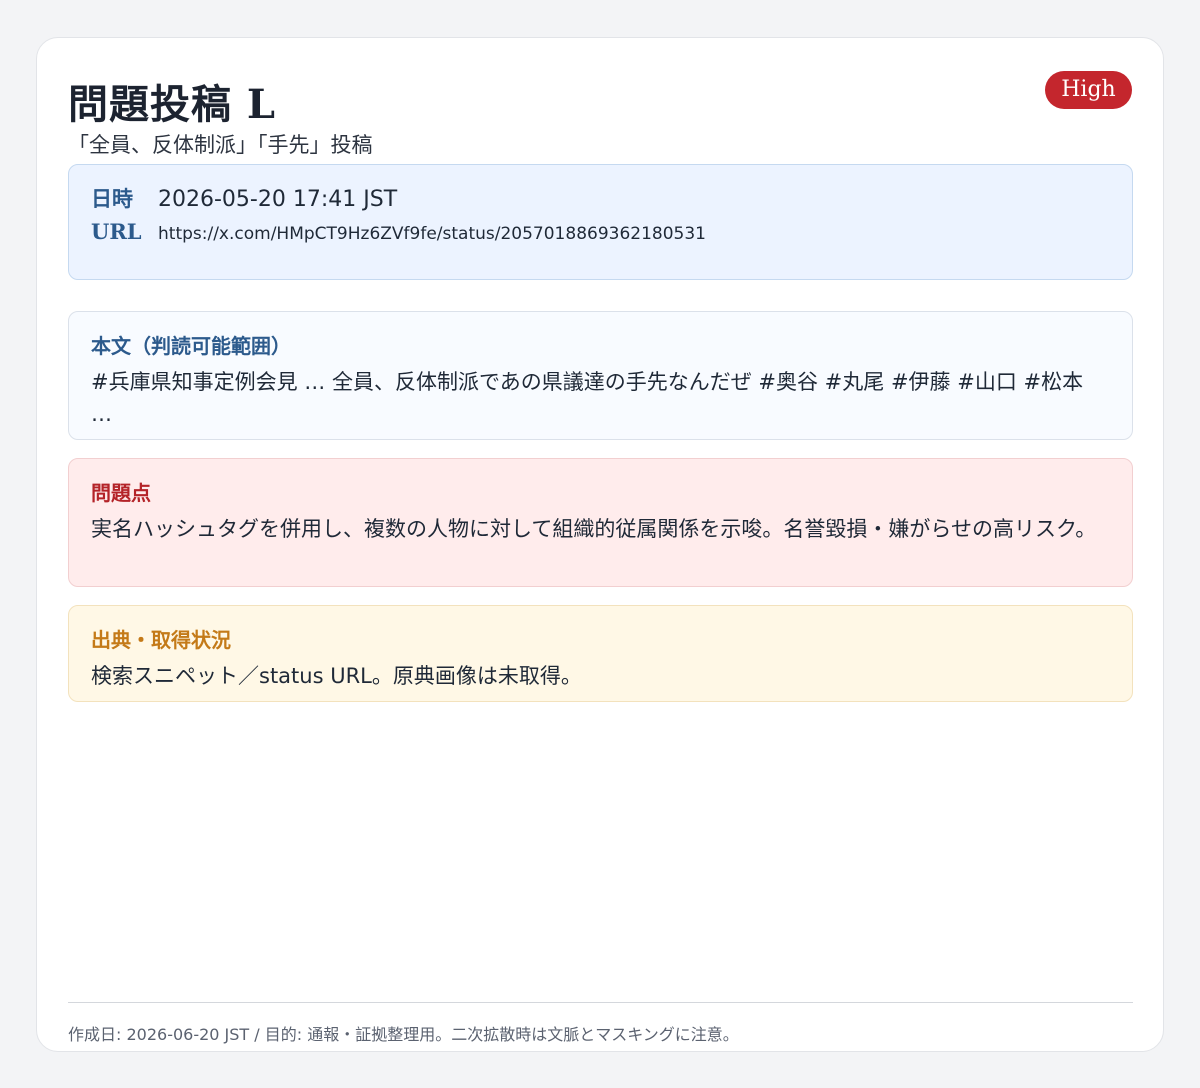 Image resolution: width=1200 pixels, height=1088 pixels. What do you see at coordinates (116, 231) in the screenshot?
I see `url-label: URL` at bounding box center [116, 231].